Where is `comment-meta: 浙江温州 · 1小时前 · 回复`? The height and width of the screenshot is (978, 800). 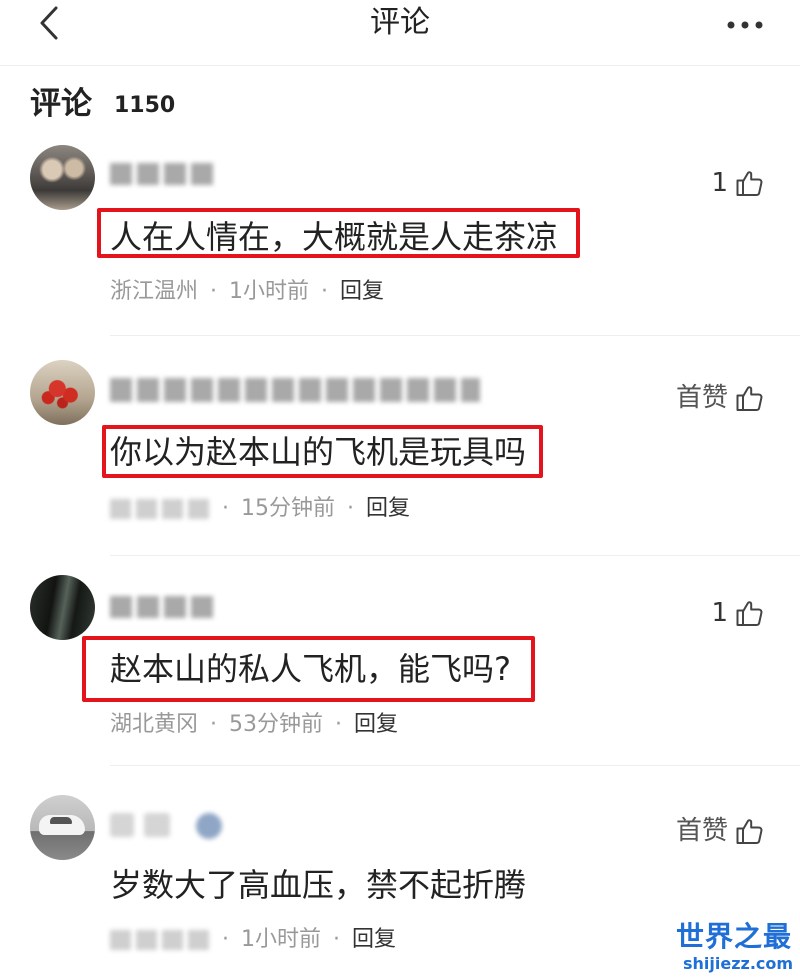
comment-meta: 浙江温州 · 1小时前 · 回复 is located at coordinates (247, 292).